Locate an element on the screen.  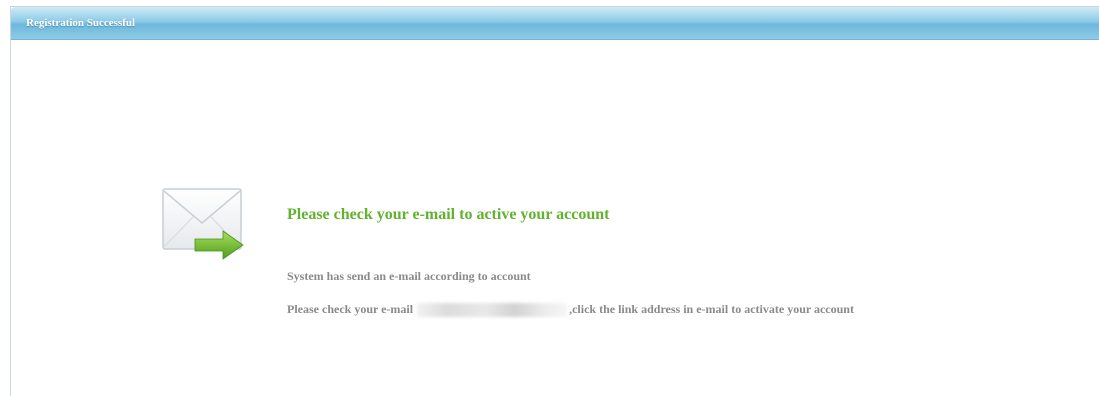
panel-title: Registration Successful is located at coordinates (81, 23).